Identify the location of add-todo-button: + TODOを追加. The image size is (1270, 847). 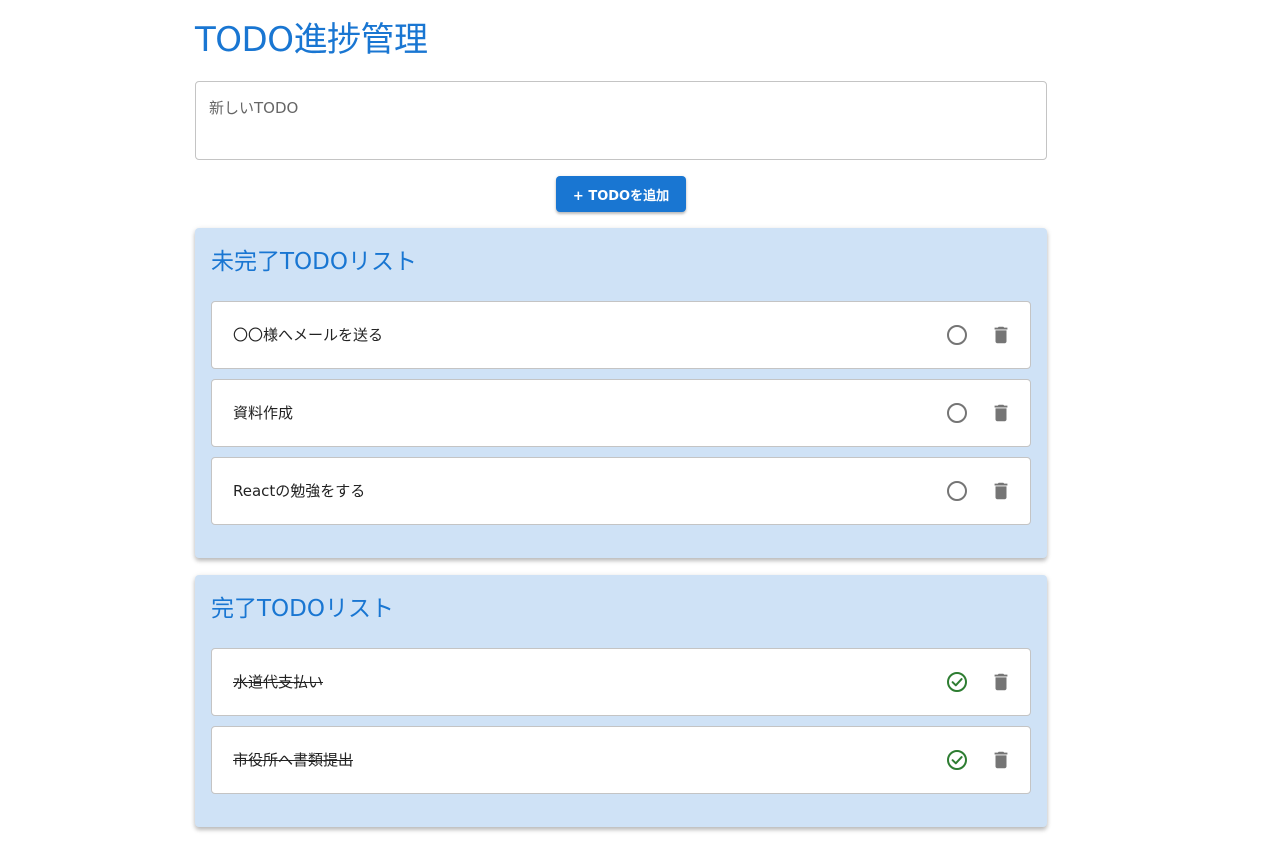
(621, 194).